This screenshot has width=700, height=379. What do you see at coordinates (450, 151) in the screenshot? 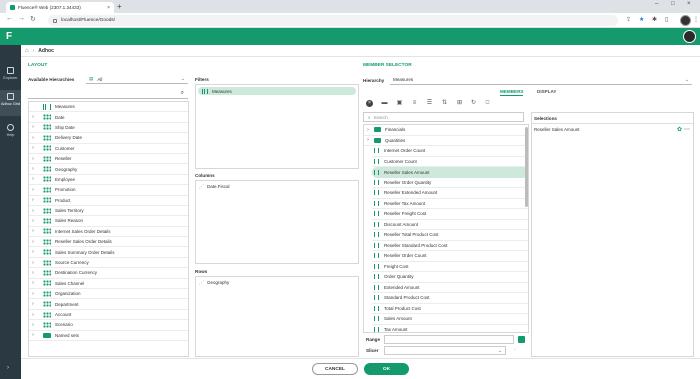
I see `member-item: Internet Order Count` at bounding box center [450, 151].